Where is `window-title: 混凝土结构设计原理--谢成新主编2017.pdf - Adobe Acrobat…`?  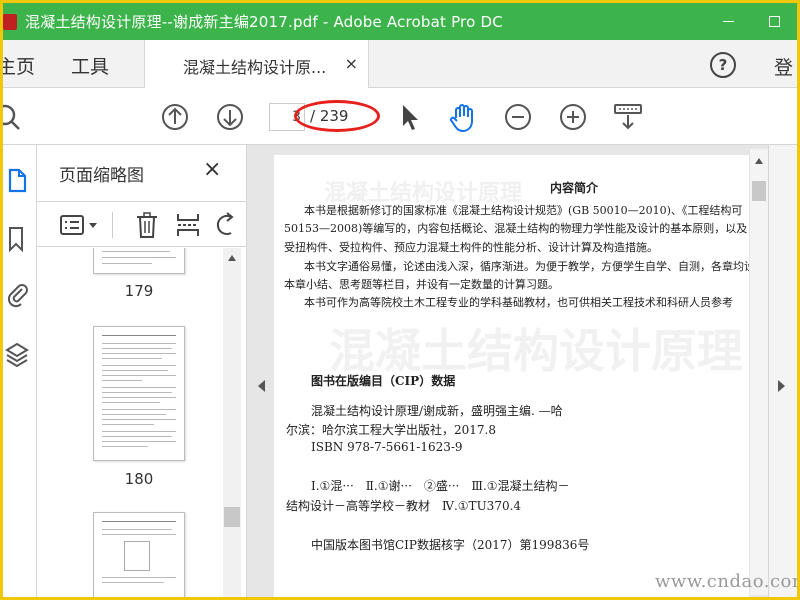 window-title: 混凝土结构设计原理--谢成新主编2017.pdf - Adobe Acrobat… is located at coordinates (264, 22).